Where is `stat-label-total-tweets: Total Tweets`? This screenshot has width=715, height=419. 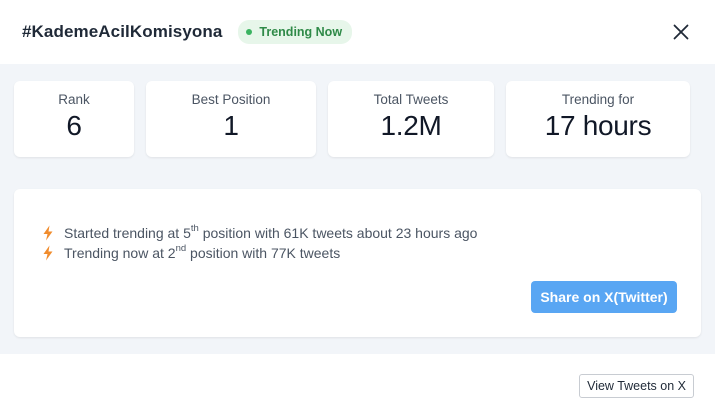 stat-label-total-tweets: Total Tweets is located at coordinates (411, 99).